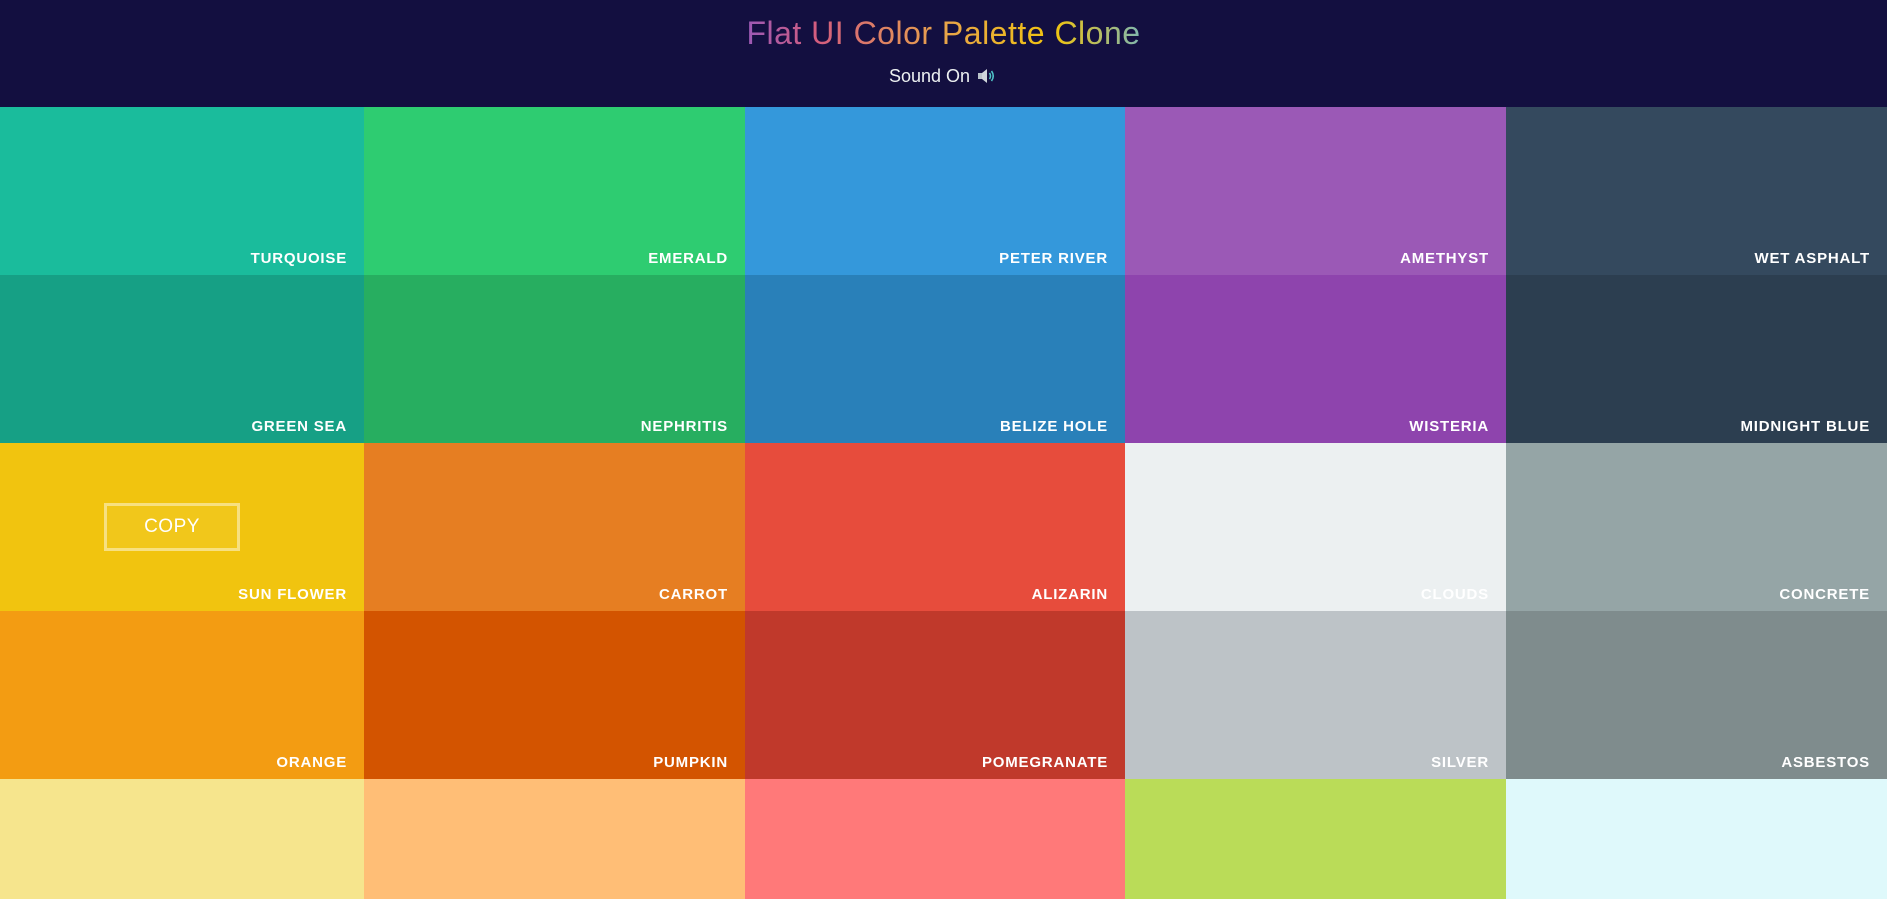  I want to click on color-tile: NEPHRITIS, so click(554, 359).